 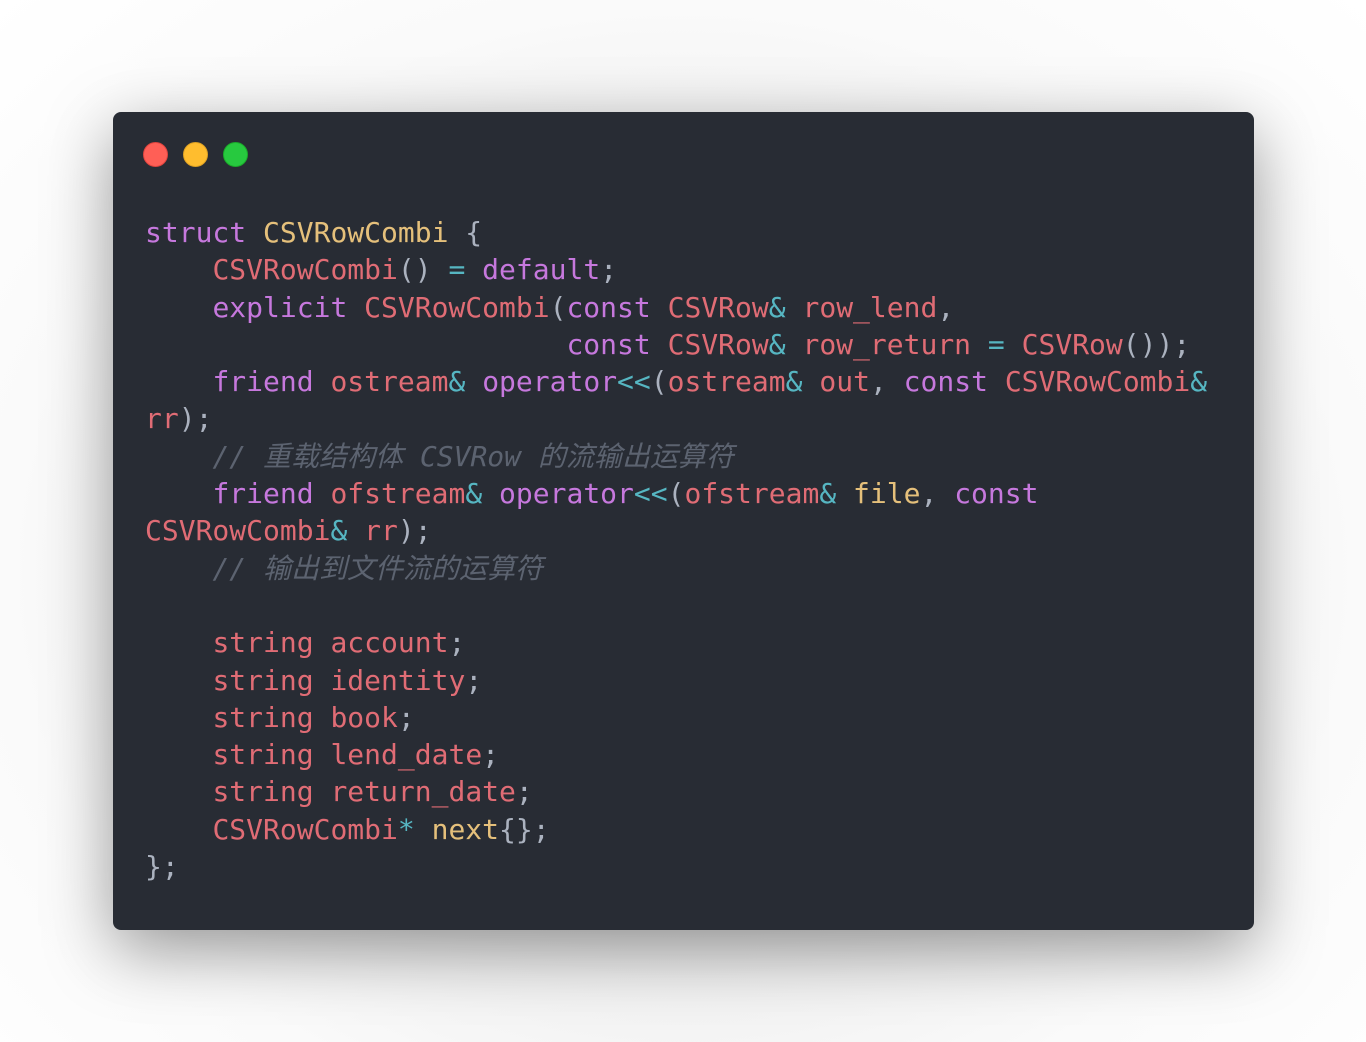 What do you see at coordinates (887, 344) in the screenshot?
I see `code-token: row_return` at bounding box center [887, 344].